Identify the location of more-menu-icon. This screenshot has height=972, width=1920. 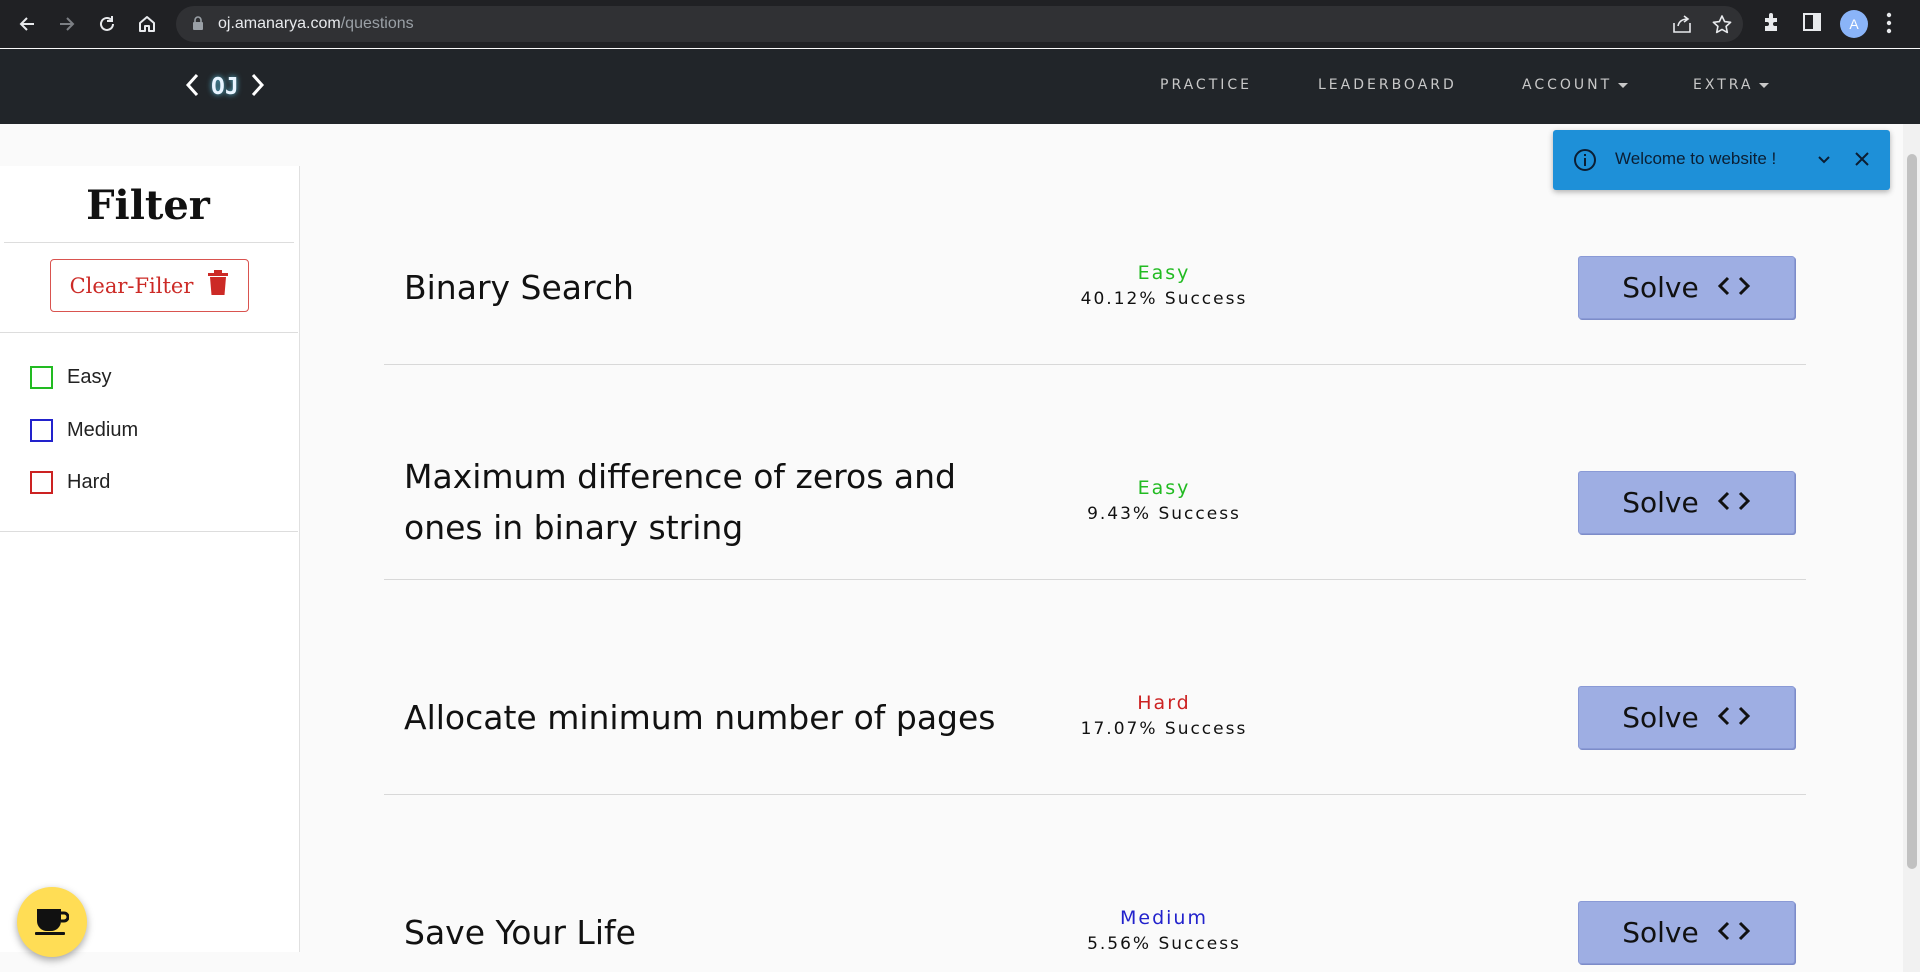
(1889, 25).